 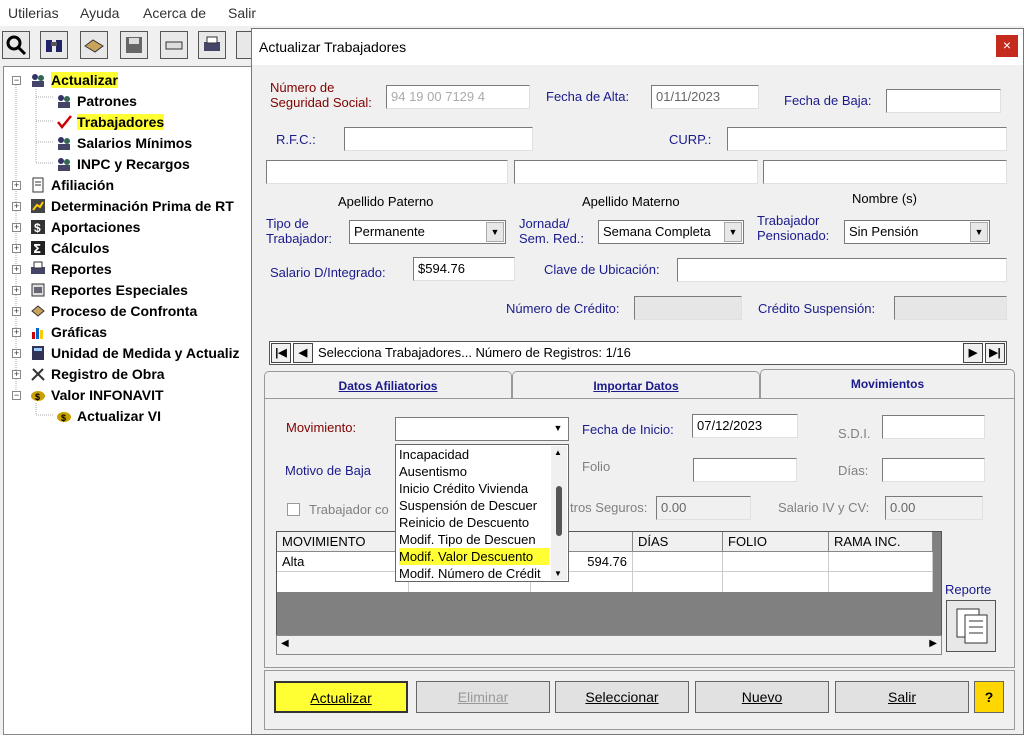 What do you see at coordinates (113, 311) in the screenshot?
I see `tree-item-proceso-confronta: Proceso de Confronta` at bounding box center [113, 311].